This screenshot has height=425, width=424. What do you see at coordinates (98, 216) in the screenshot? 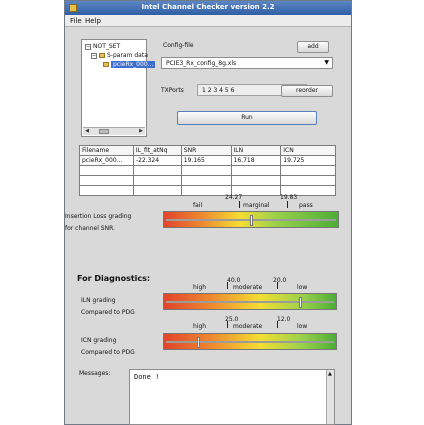
I see `snr-grading-label-1: Insertion Loss grading` at bounding box center [98, 216].